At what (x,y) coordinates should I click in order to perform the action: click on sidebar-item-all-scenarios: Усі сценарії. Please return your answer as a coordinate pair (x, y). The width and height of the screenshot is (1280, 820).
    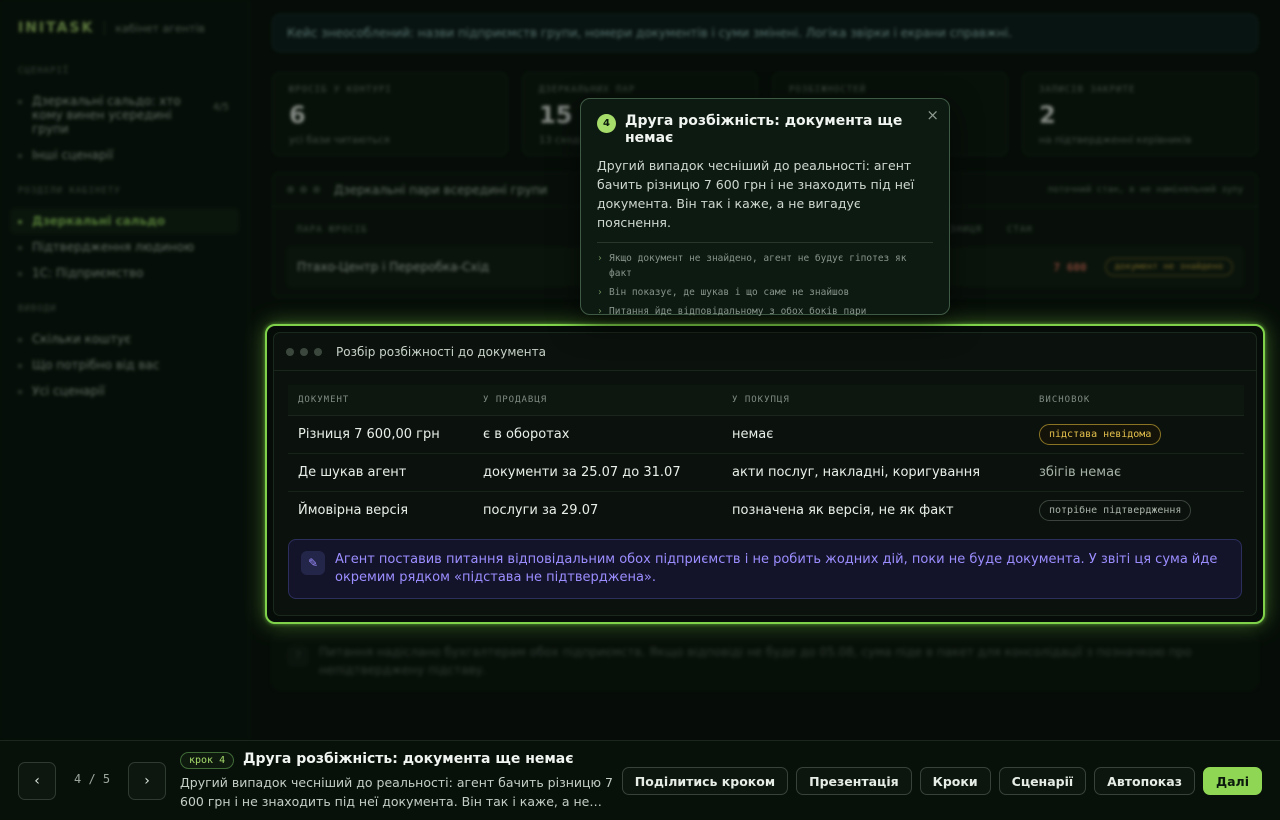
    Looking at the image, I should click on (128, 391).